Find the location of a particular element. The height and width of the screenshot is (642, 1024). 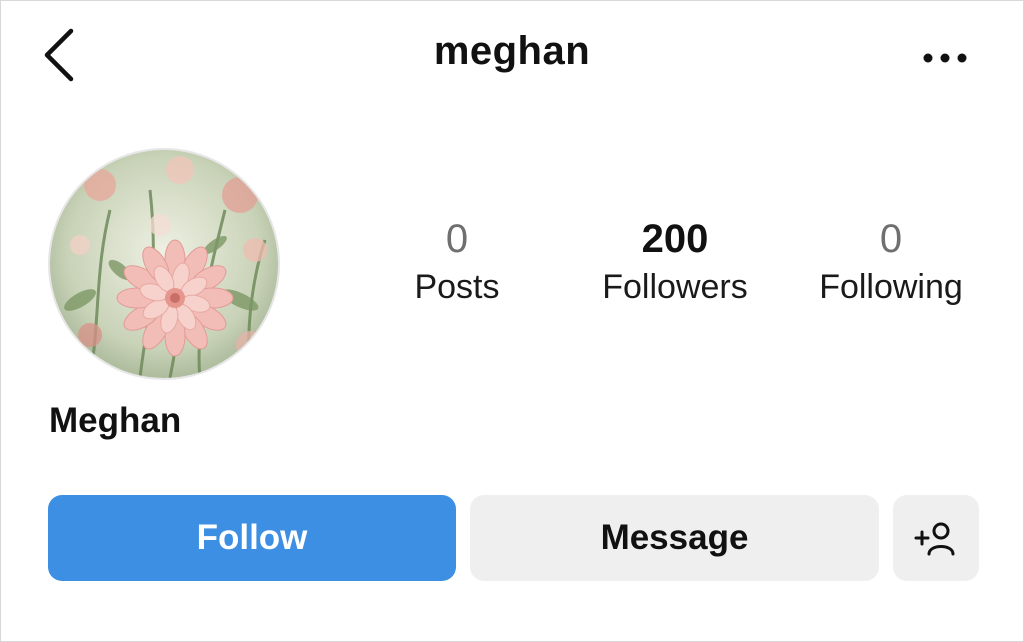

more-horizontal-icon is located at coordinates (945, 58).